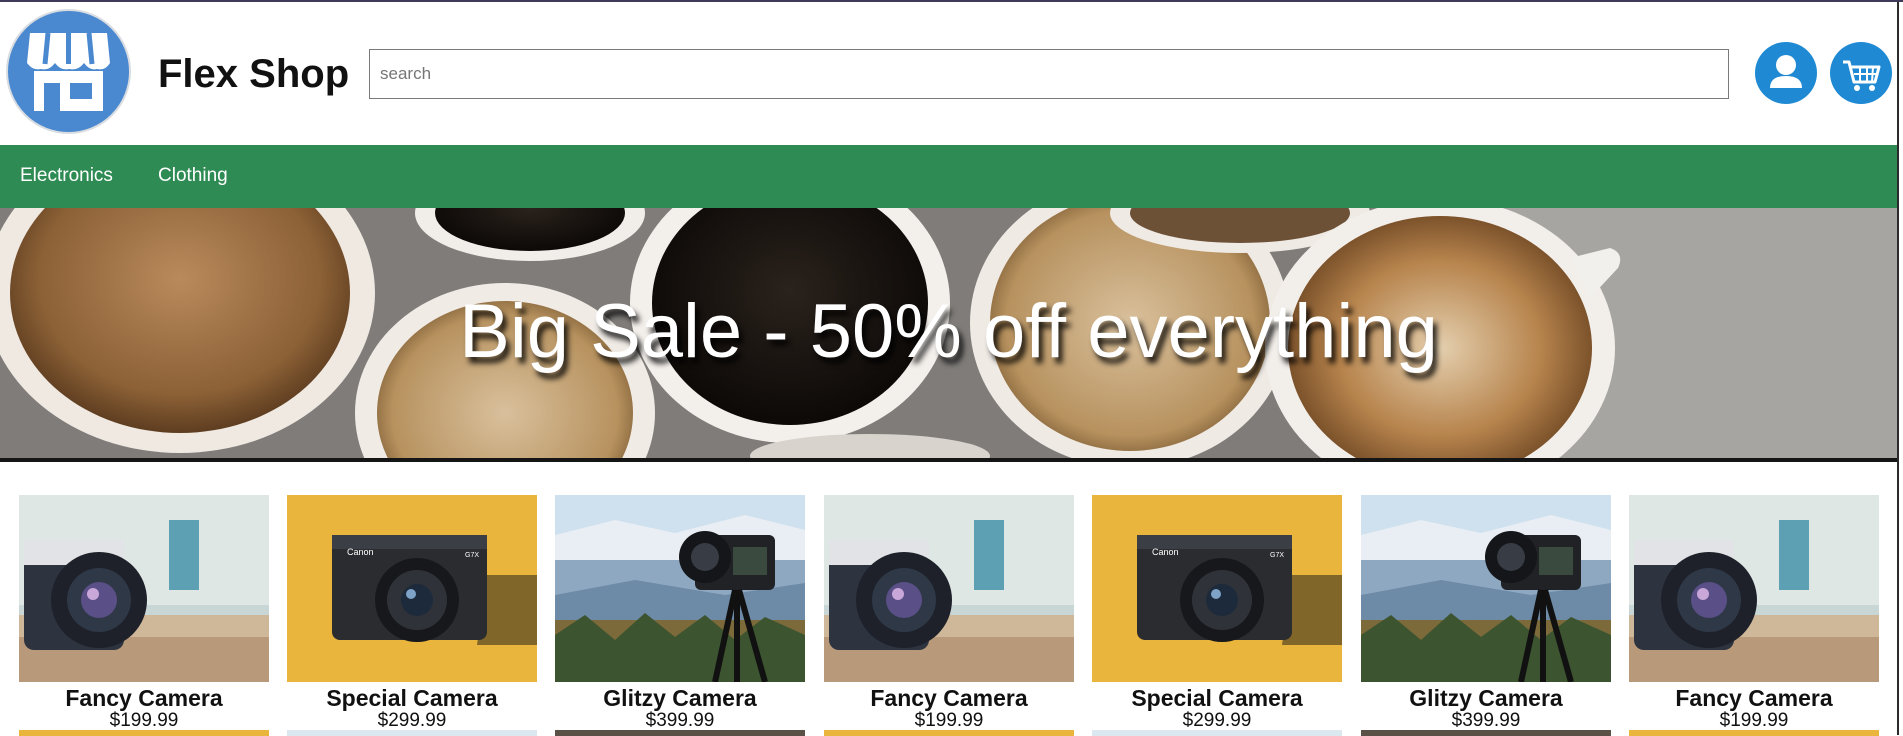  What do you see at coordinates (1898, 368) in the screenshot?
I see `window-edge` at bounding box center [1898, 368].